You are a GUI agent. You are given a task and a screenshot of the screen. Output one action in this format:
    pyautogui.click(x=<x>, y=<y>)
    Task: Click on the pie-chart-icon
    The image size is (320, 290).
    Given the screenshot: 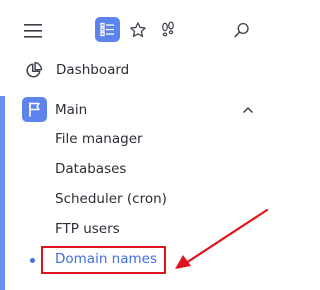 What is the action you would take?
    pyautogui.click(x=33, y=70)
    